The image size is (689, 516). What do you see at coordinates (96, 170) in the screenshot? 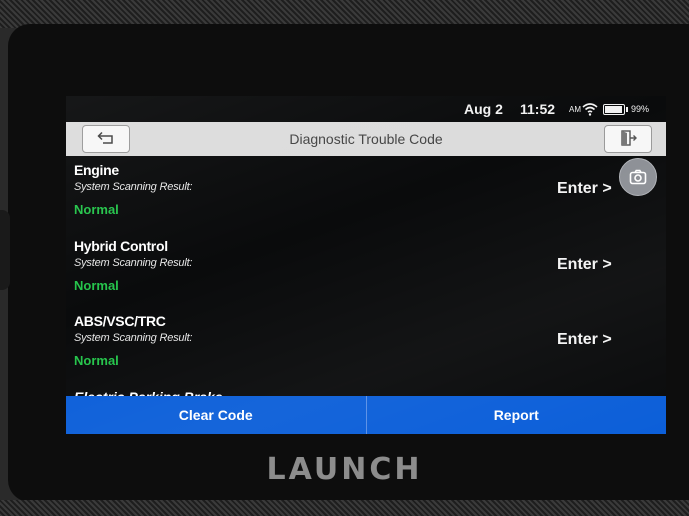
I see `system-name: Engine` at bounding box center [96, 170].